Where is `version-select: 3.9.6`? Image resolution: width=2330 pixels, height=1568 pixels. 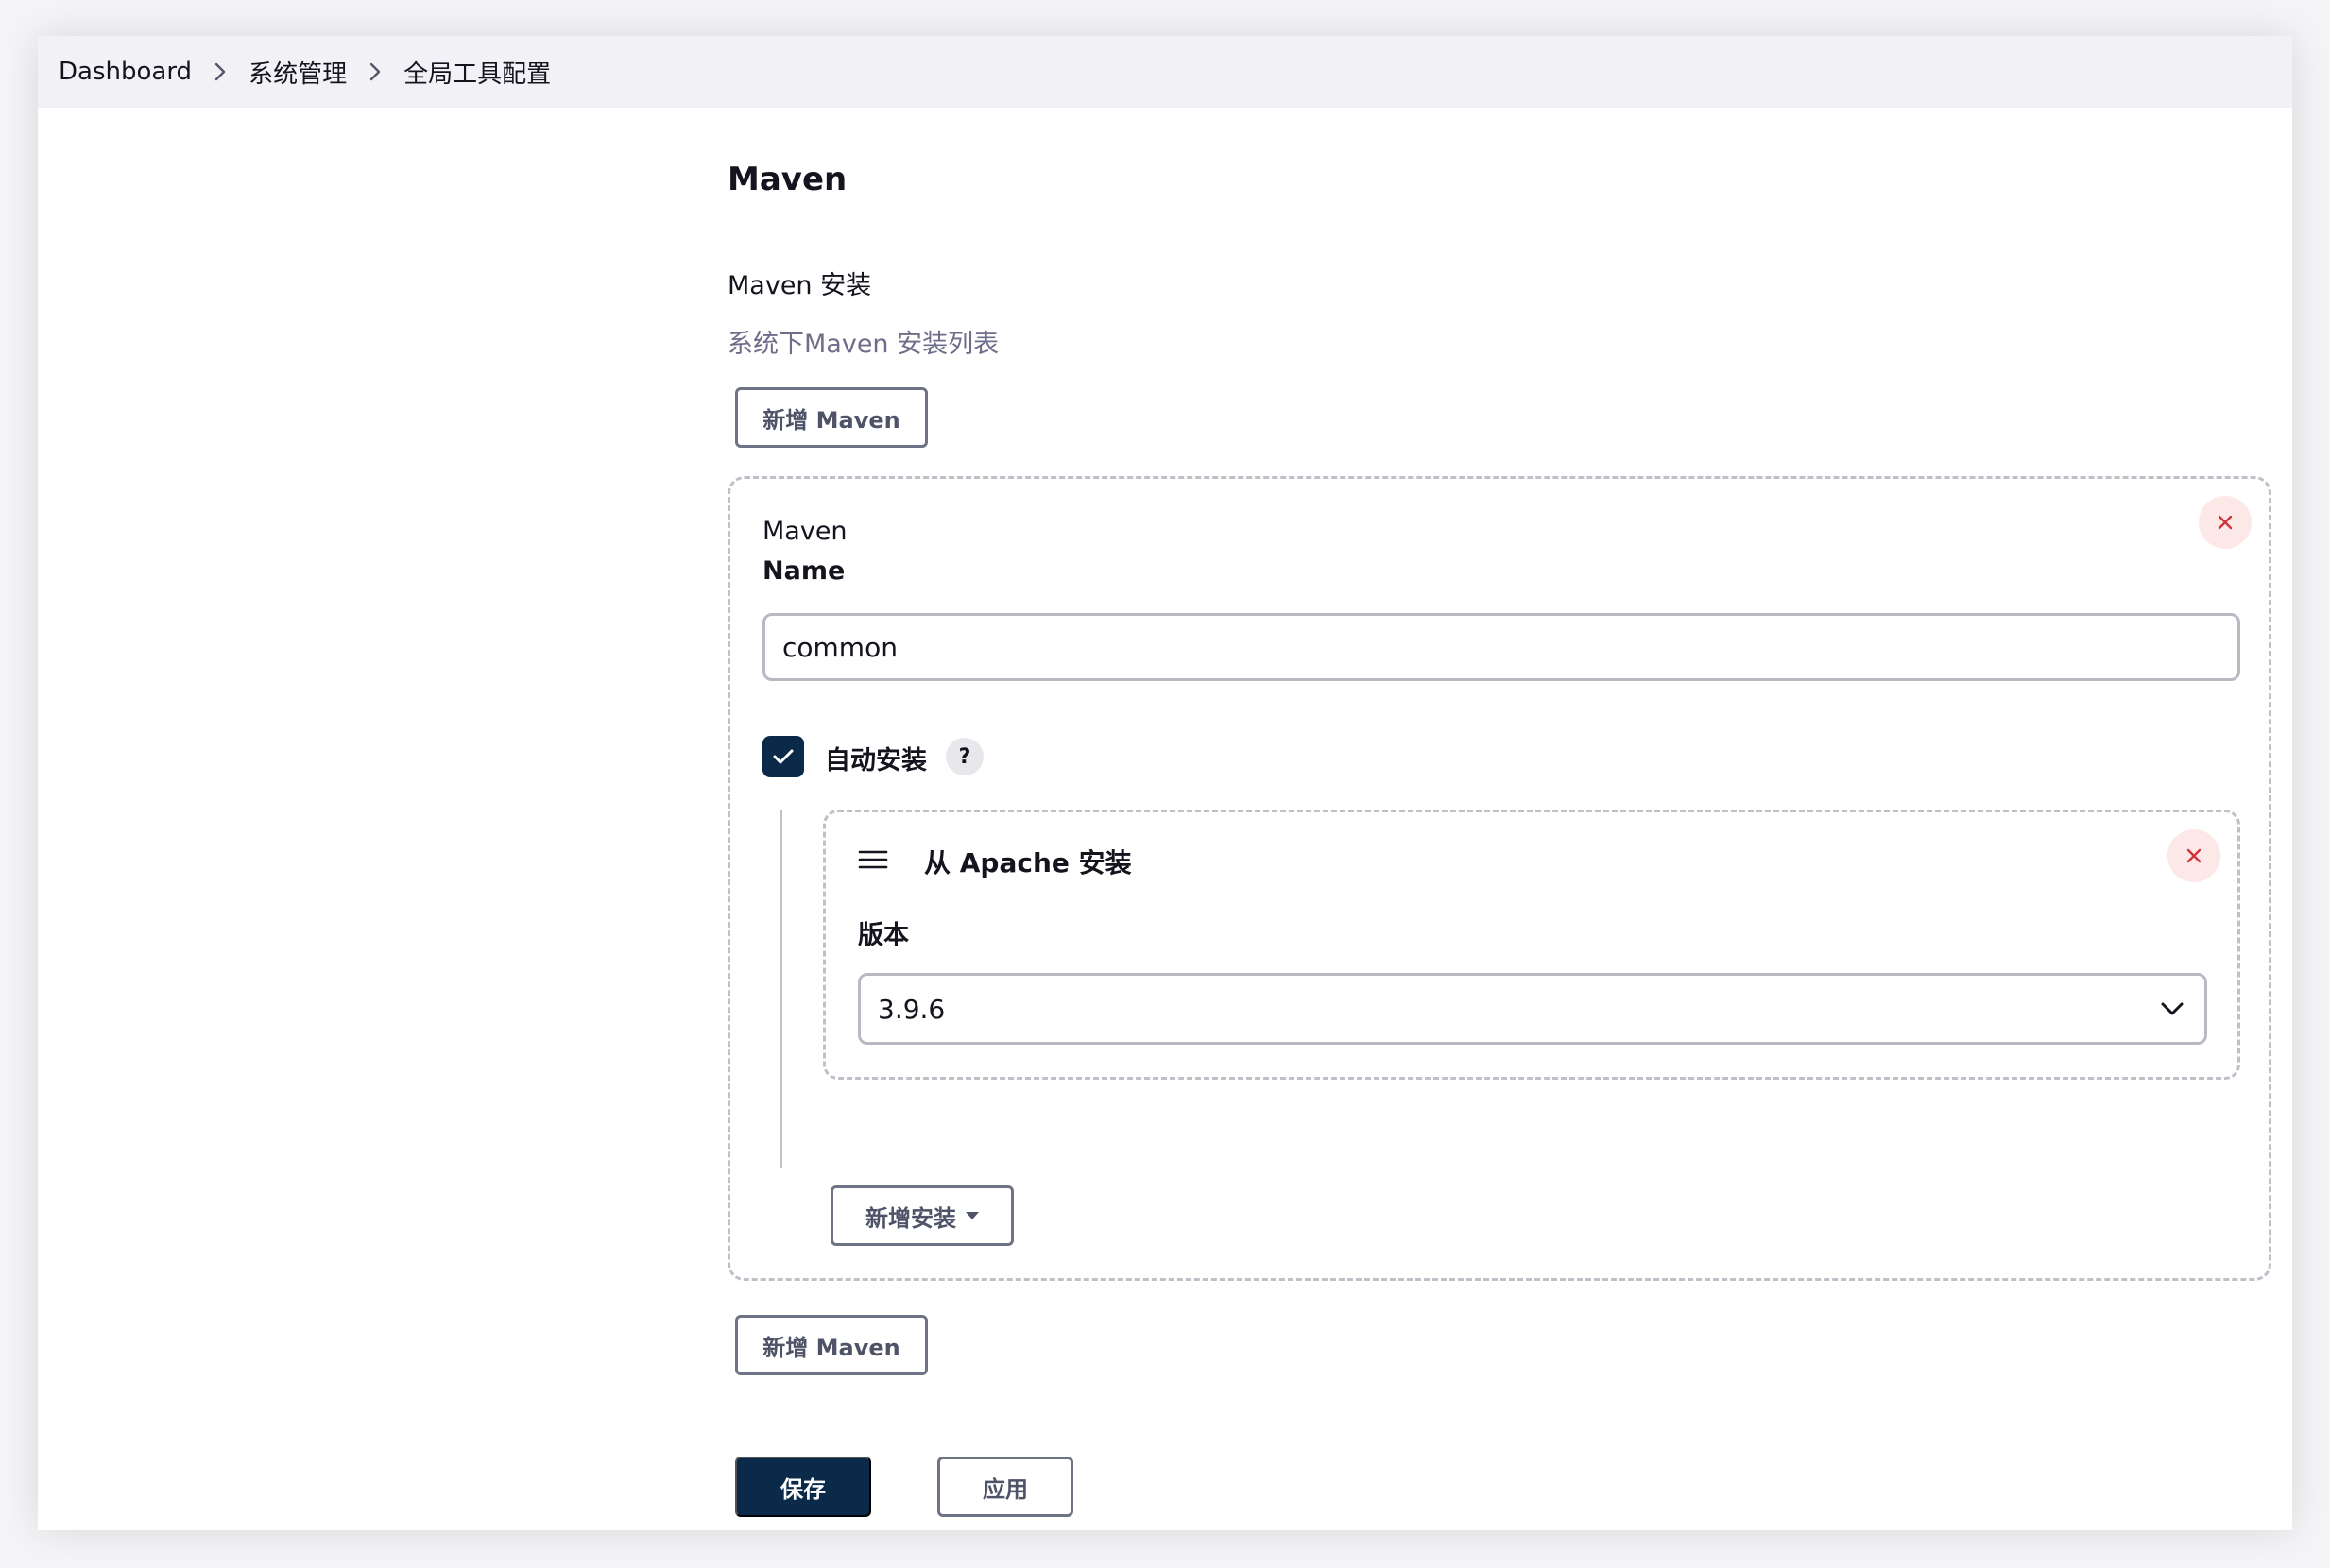 version-select: 3.9.6 is located at coordinates (1532, 1009).